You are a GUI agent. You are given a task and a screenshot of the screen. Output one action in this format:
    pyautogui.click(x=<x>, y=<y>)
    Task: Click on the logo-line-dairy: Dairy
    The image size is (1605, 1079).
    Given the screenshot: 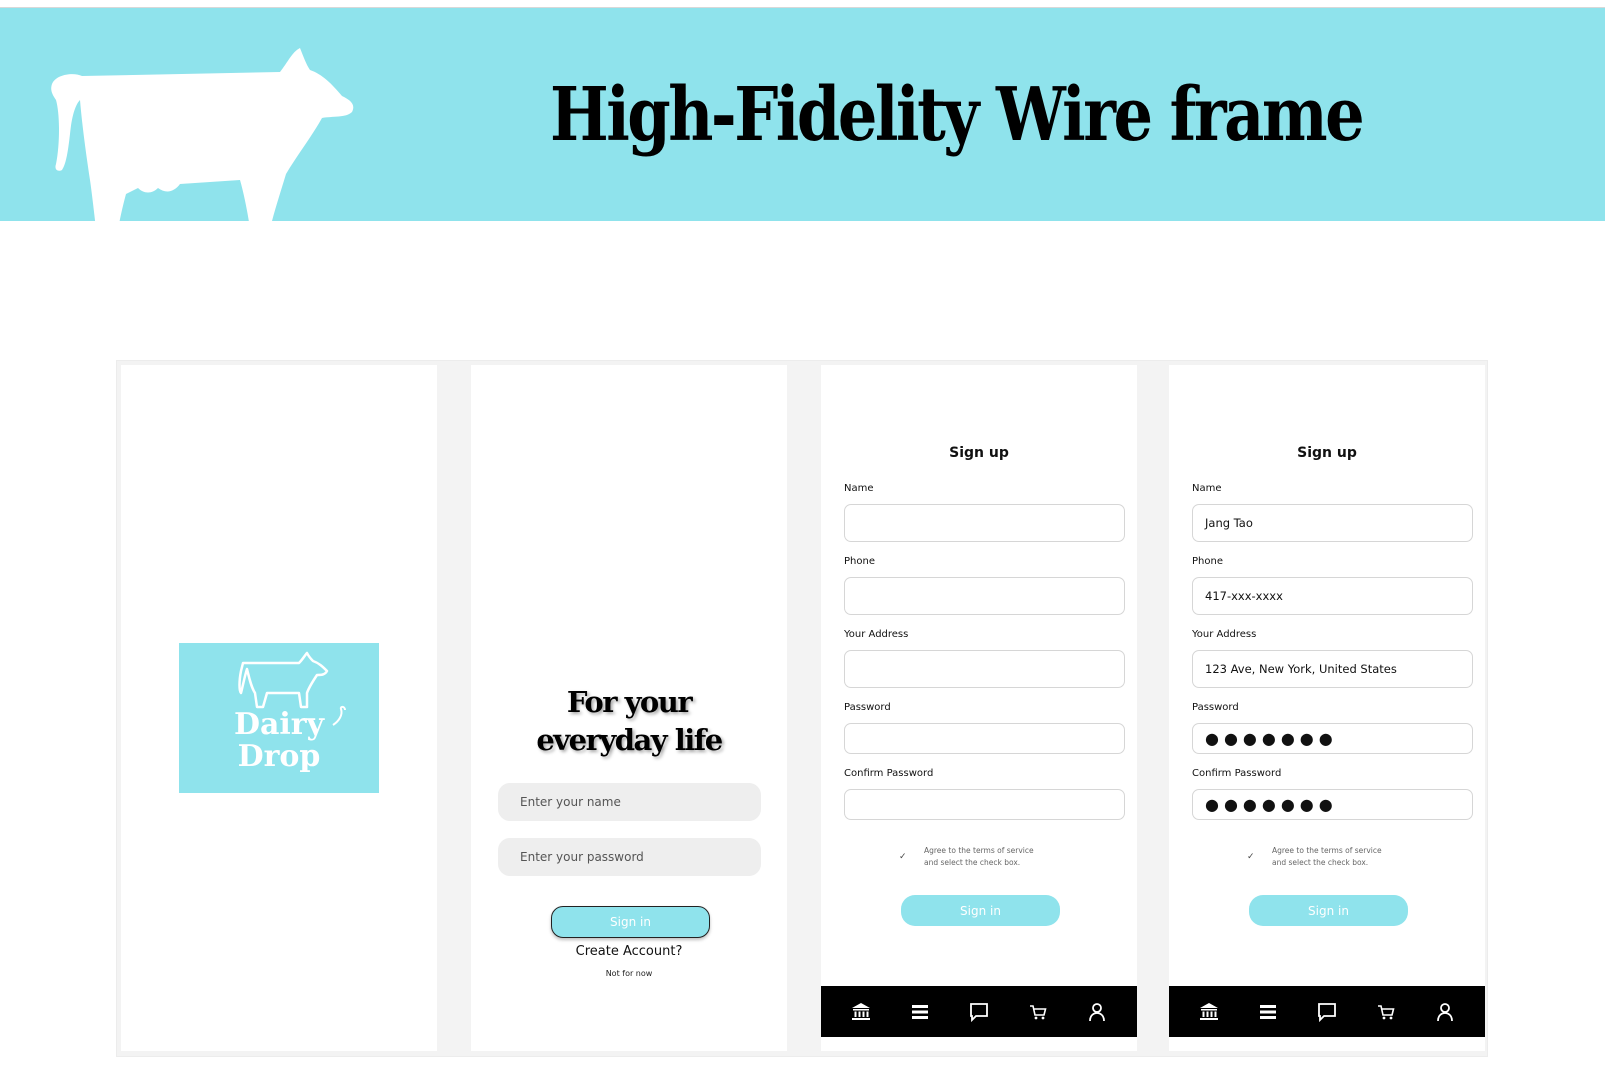 What is the action you would take?
    pyautogui.click(x=279, y=724)
    